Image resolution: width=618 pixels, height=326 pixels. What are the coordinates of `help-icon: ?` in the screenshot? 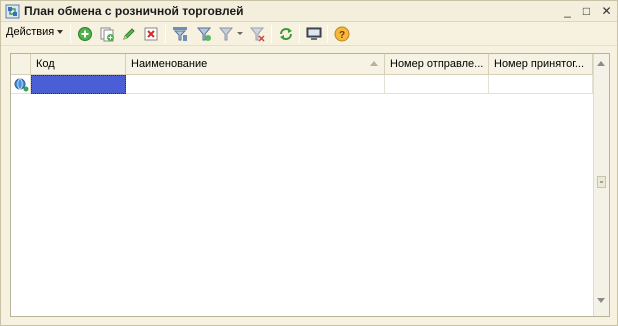 It's located at (342, 34).